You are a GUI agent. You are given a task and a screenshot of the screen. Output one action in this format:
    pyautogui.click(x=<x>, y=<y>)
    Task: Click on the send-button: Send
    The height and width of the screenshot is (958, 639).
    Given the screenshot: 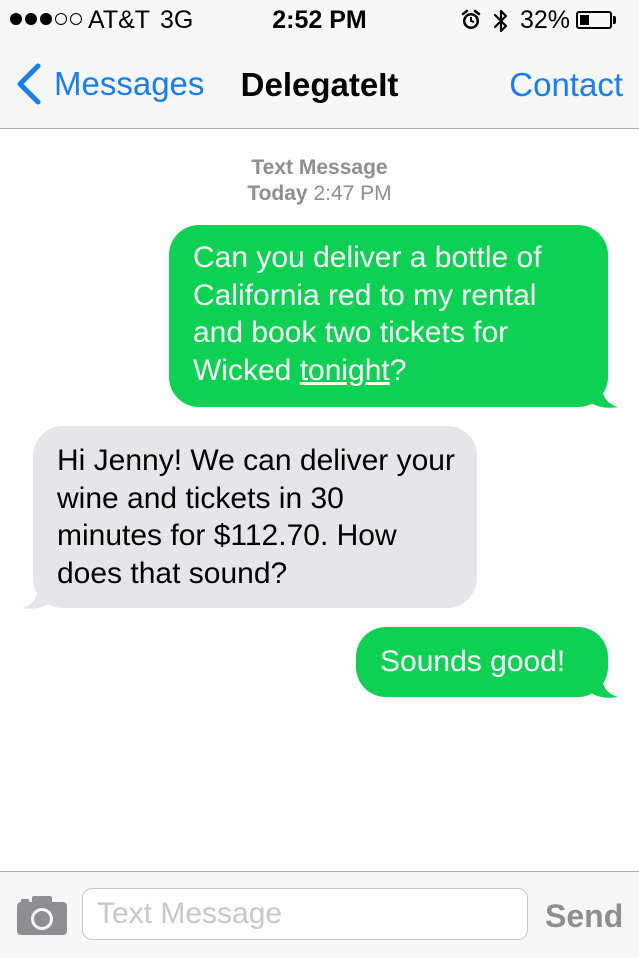 What is the action you would take?
    pyautogui.click(x=584, y=916)
    